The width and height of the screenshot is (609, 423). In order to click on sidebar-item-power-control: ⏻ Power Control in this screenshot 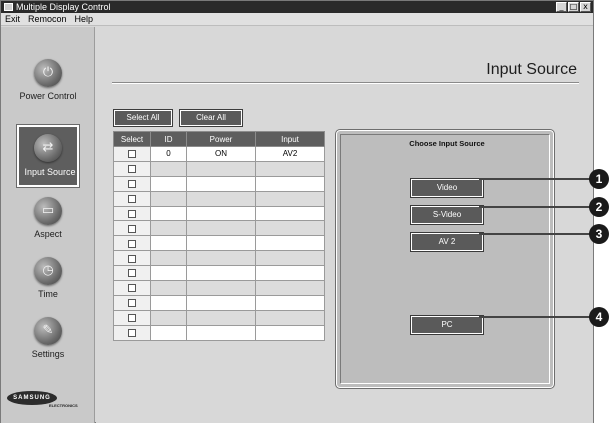, I will do `click(48, 81)`.